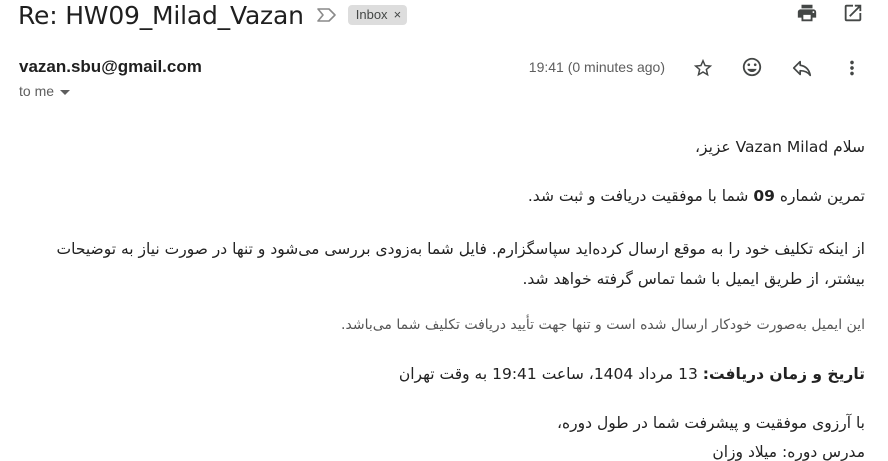 The height and width of the screenshot is (461, 888). Describe the element at coordinates (783, 374) in the screenshot. I see `received-date-label: تاریخ و زمان دریافت:` at that location.